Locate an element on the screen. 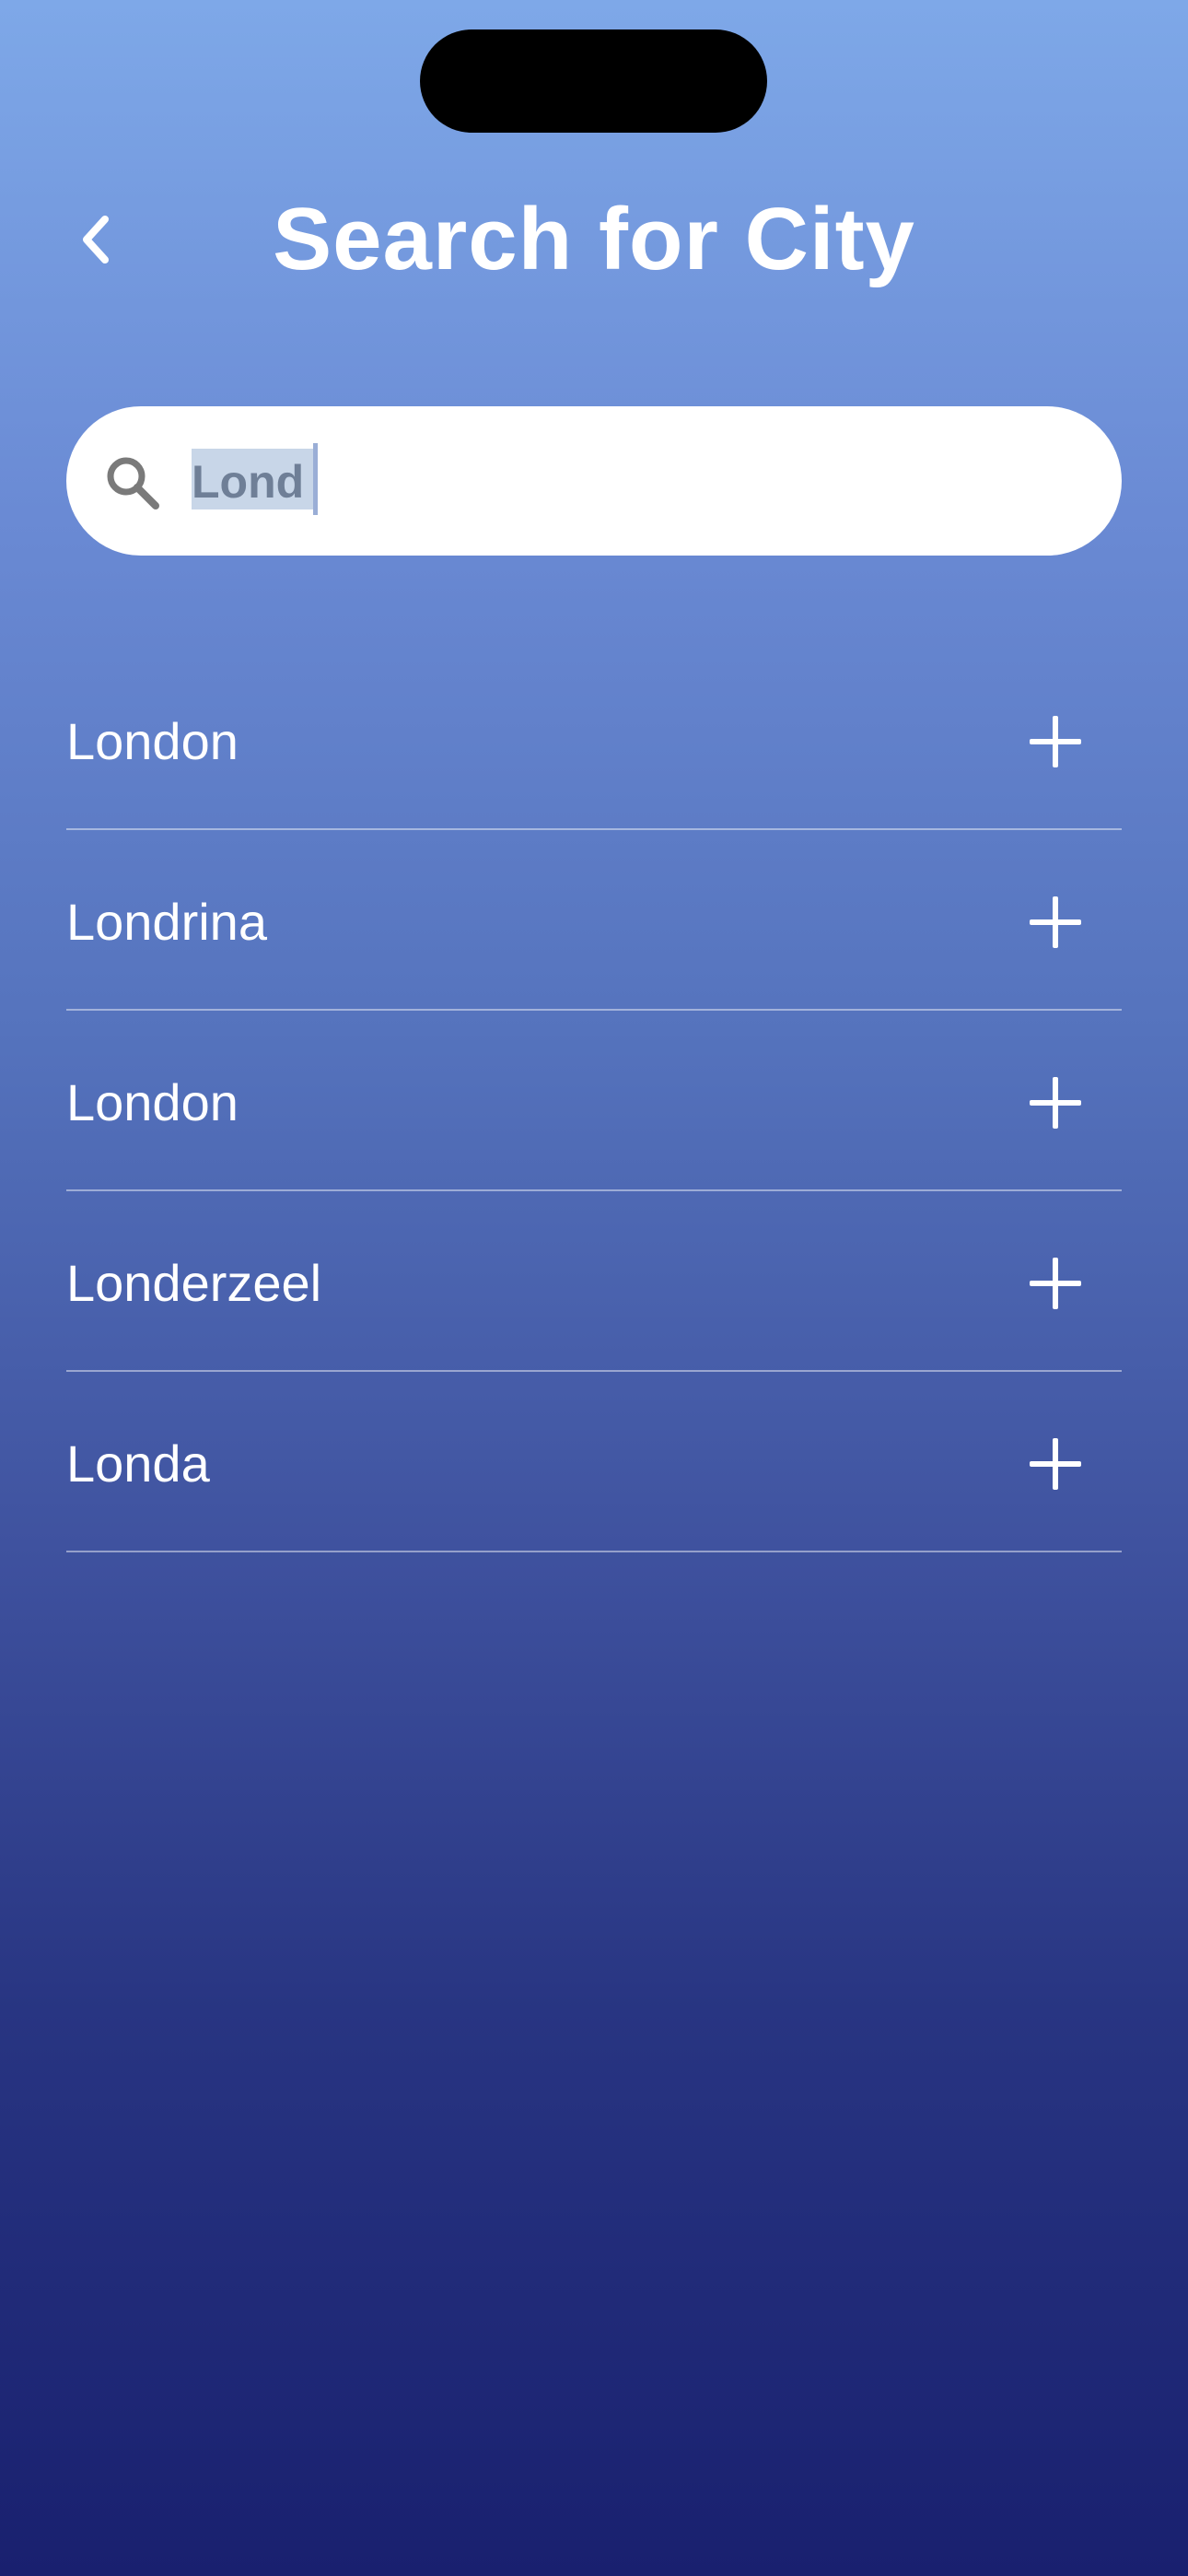  list-item: Londrina is located at coordinates (594, 920).